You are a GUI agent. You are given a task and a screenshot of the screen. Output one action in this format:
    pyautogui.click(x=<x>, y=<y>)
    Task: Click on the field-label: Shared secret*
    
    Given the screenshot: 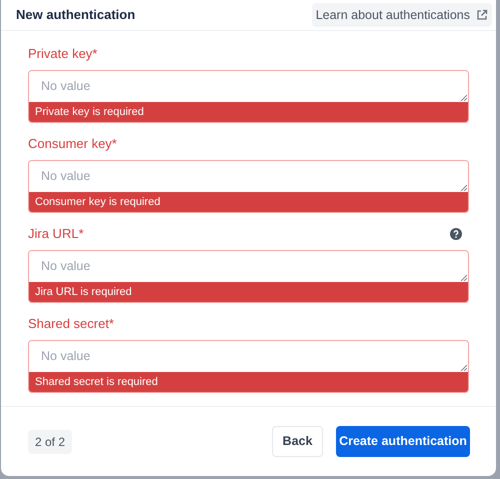 What is the action you would take?
    pyautogui.click(x=71, y=324)
    